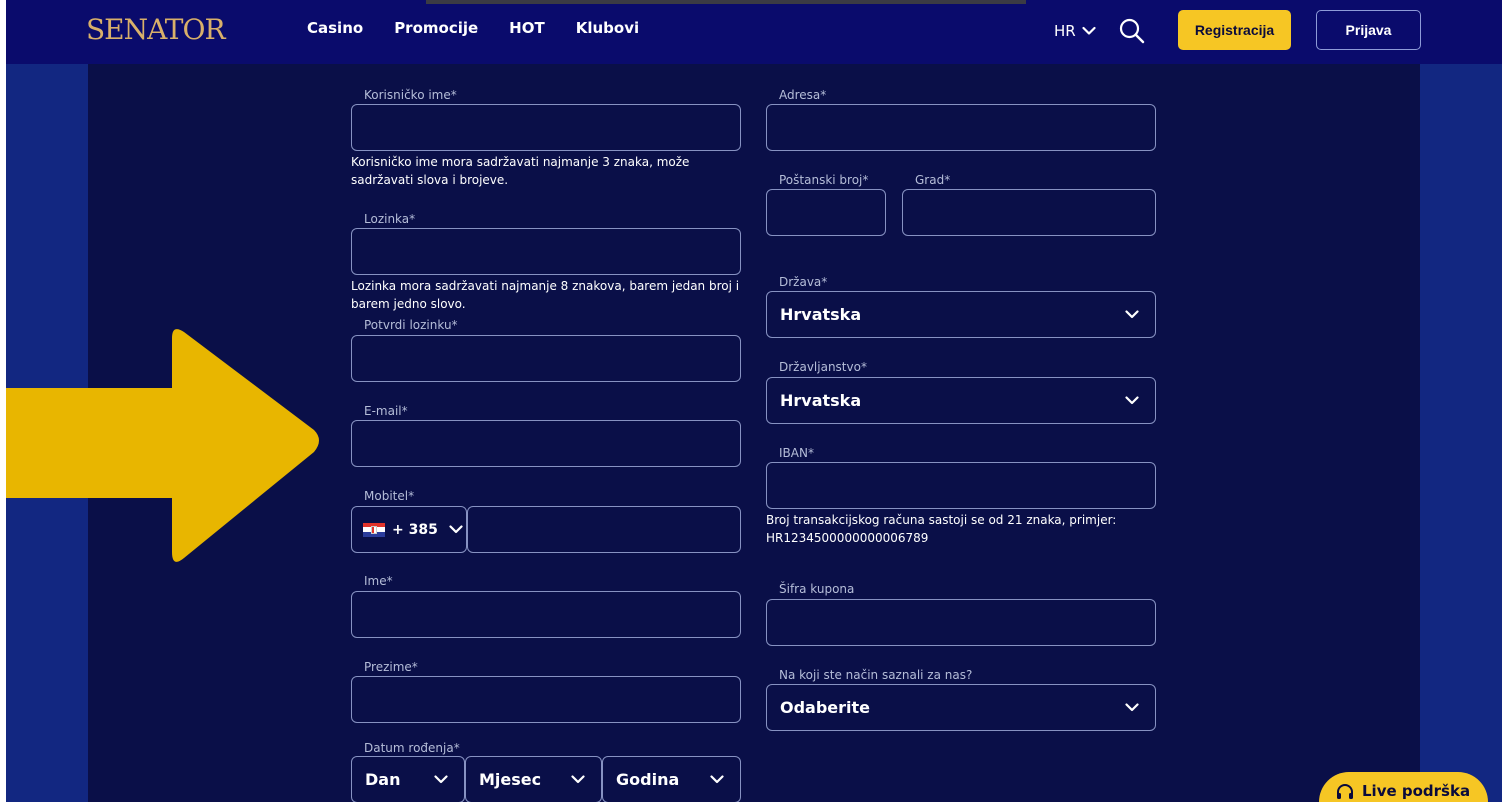 The image size is (1508, 808). Describe the element at coordinates (546, 358) in the screenshot. I see `confirm-password-input` at that location.